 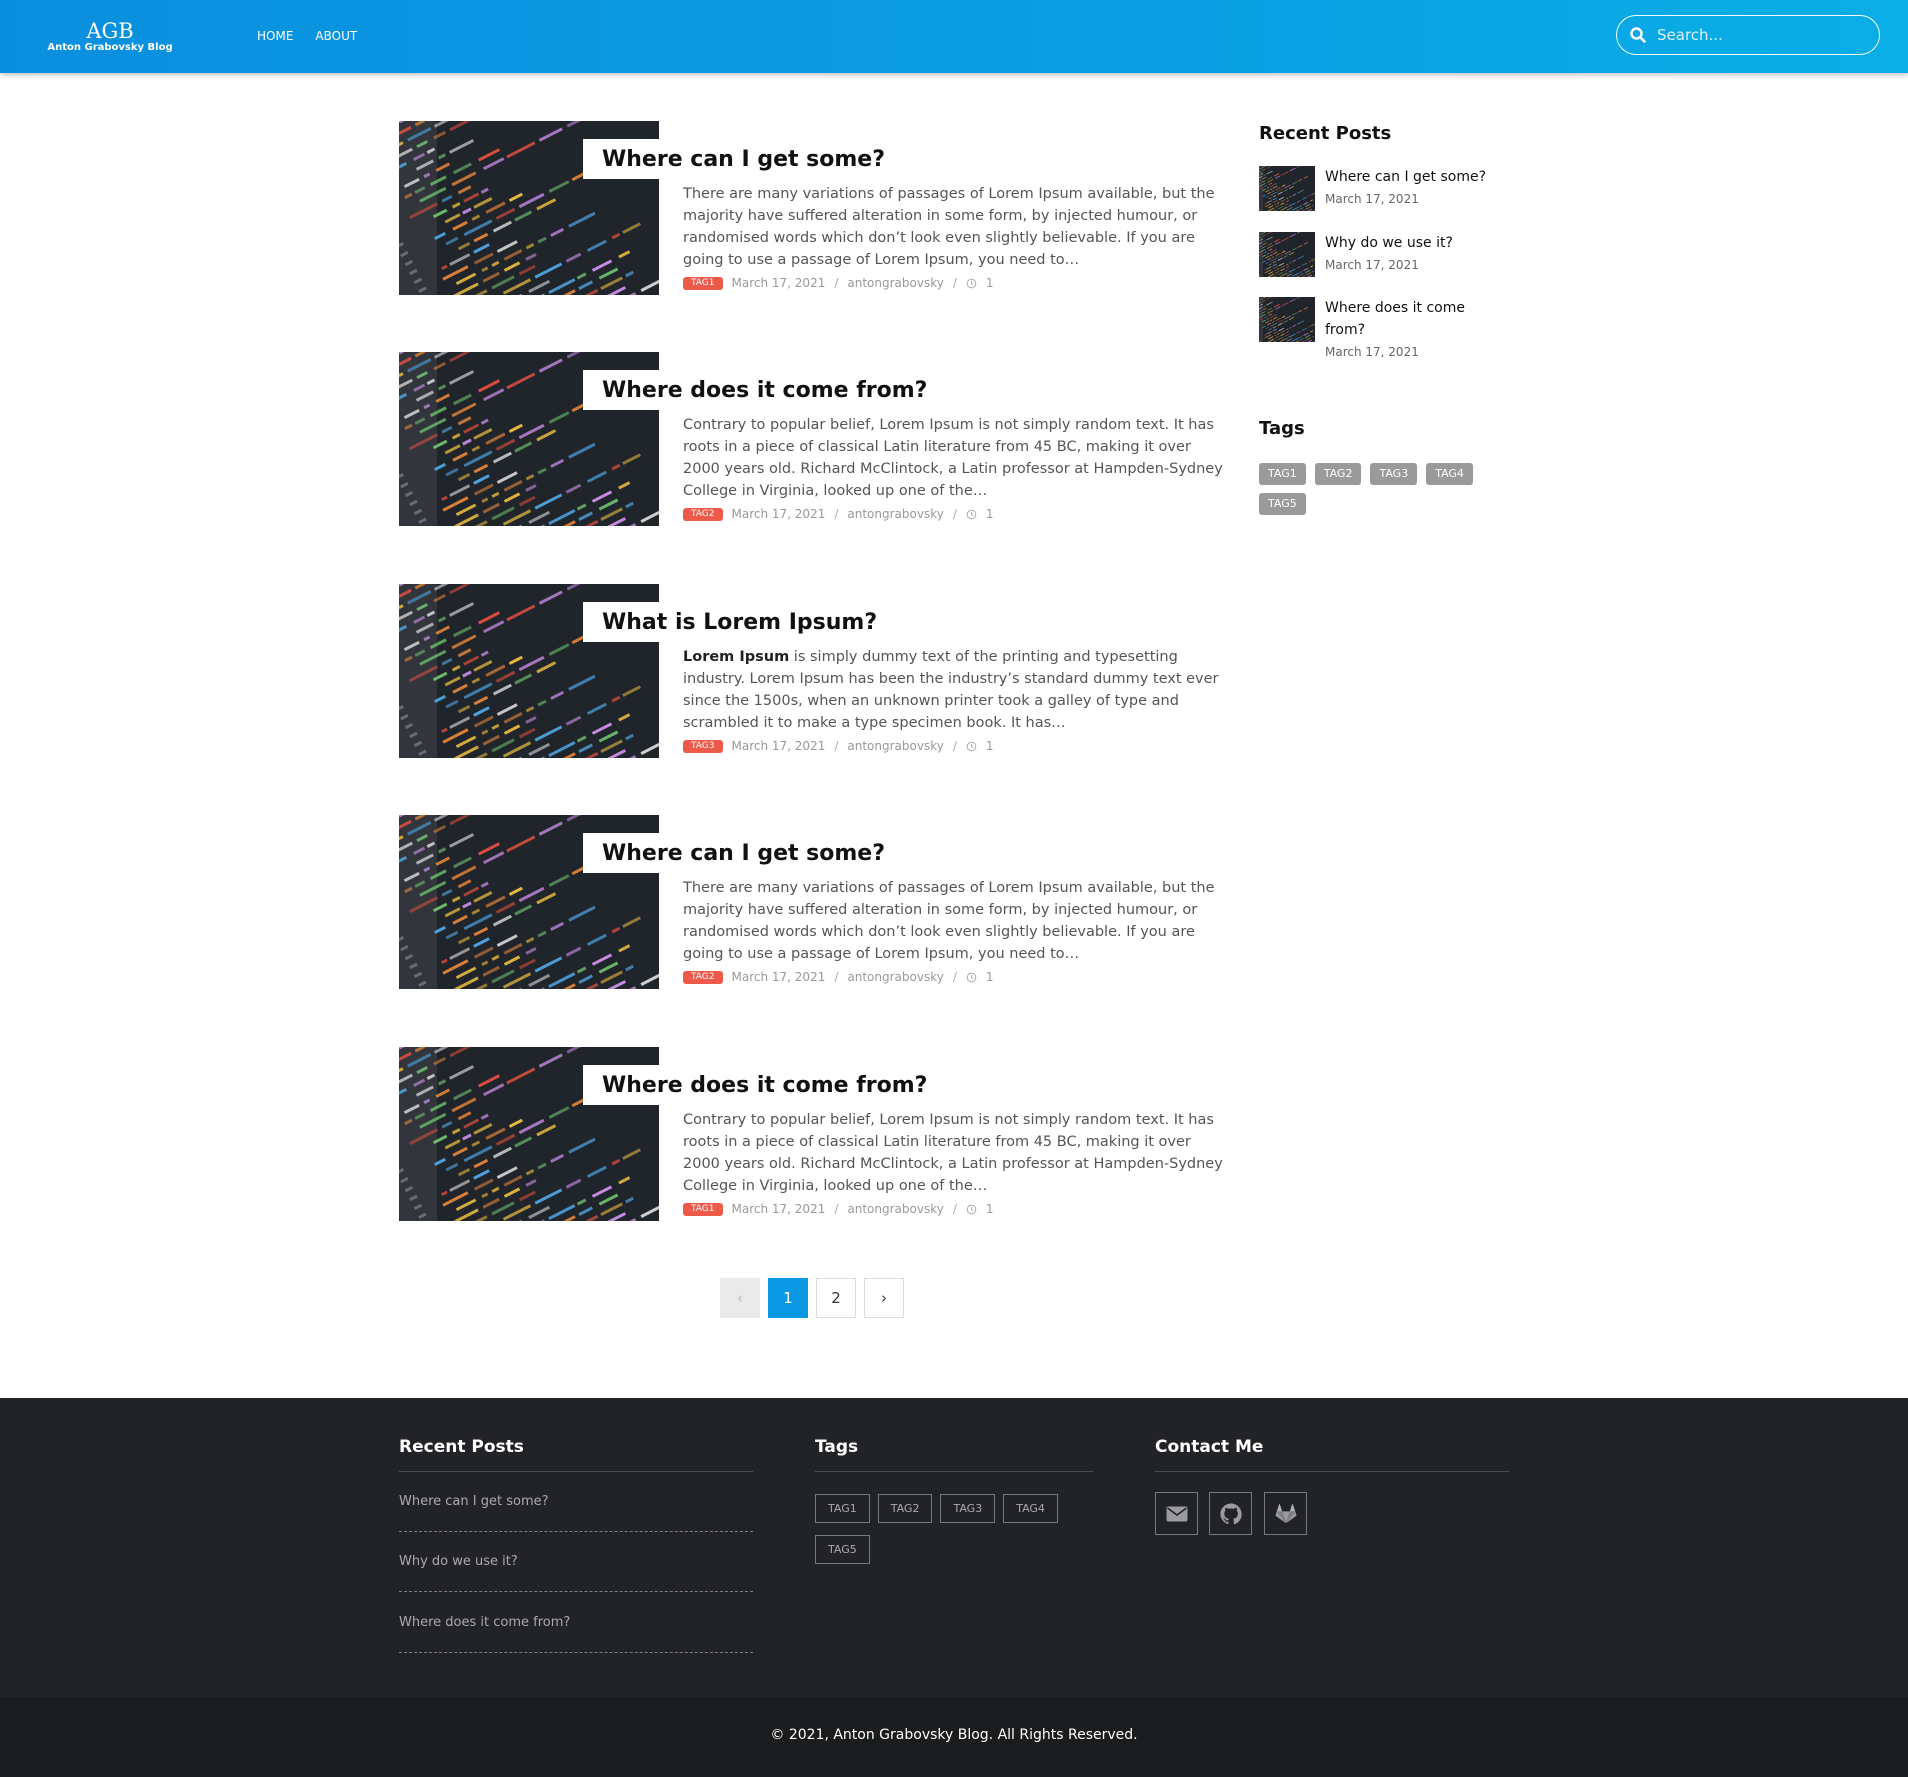 I want to click on footer-tags-heading: Tags, so click(x=837, y=1447).